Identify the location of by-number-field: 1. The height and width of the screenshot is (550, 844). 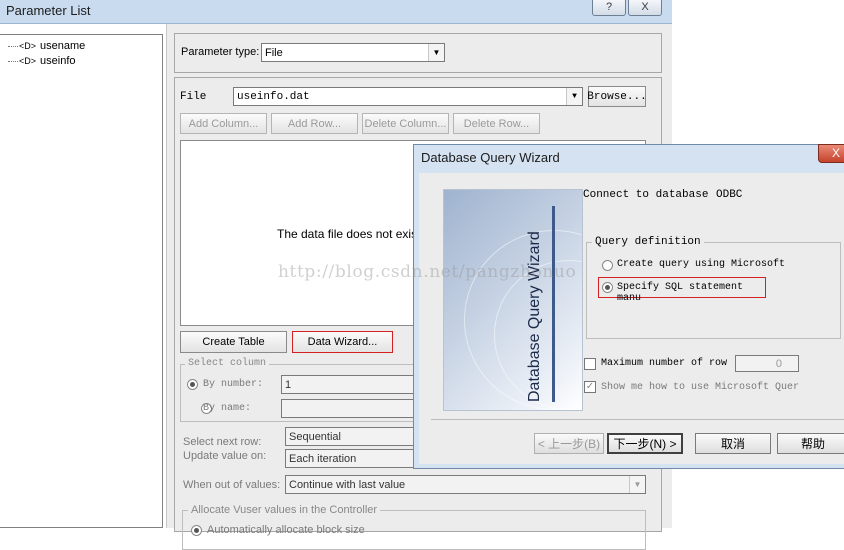
(351, 384).